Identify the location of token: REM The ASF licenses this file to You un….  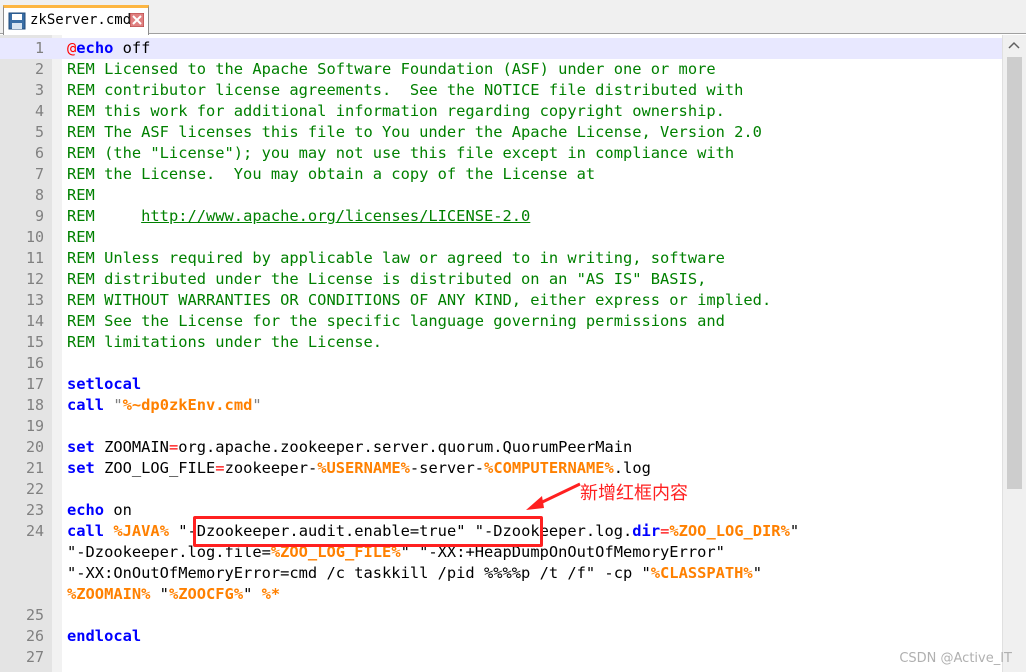
(414, 132).